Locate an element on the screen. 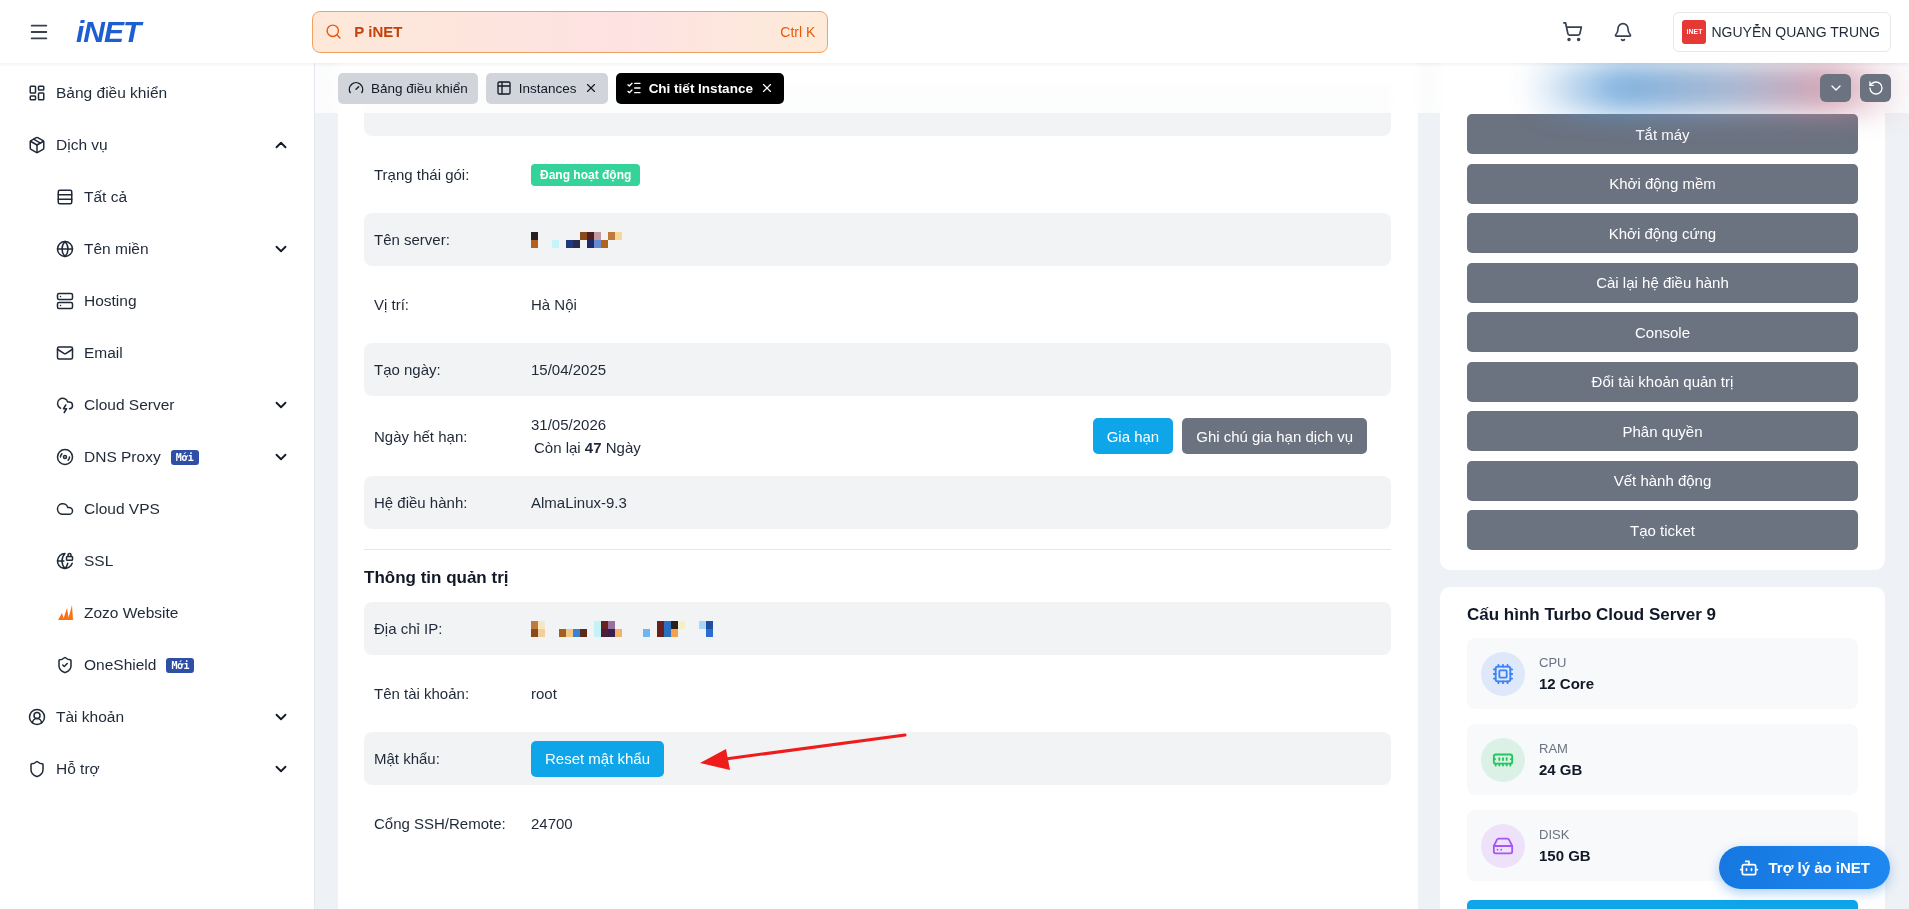 Image resolution: width=1909 pixels, height=909 pixels. sidebar-item: Bảng điều khiển is located at coordinates (159, 93).